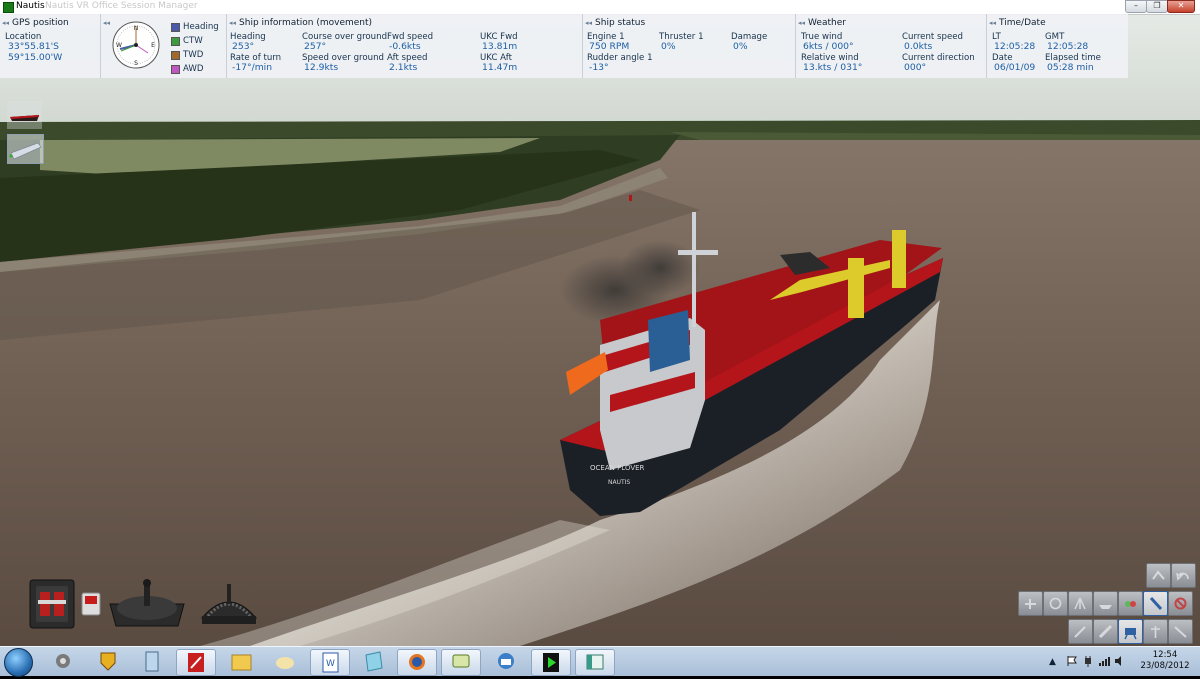 The width and height of the screenshot is (1200, 679). Describe the element at coordinates (500, 46) in the screenshot. I see `ukc-fwd-value: 13.81m` at that location.